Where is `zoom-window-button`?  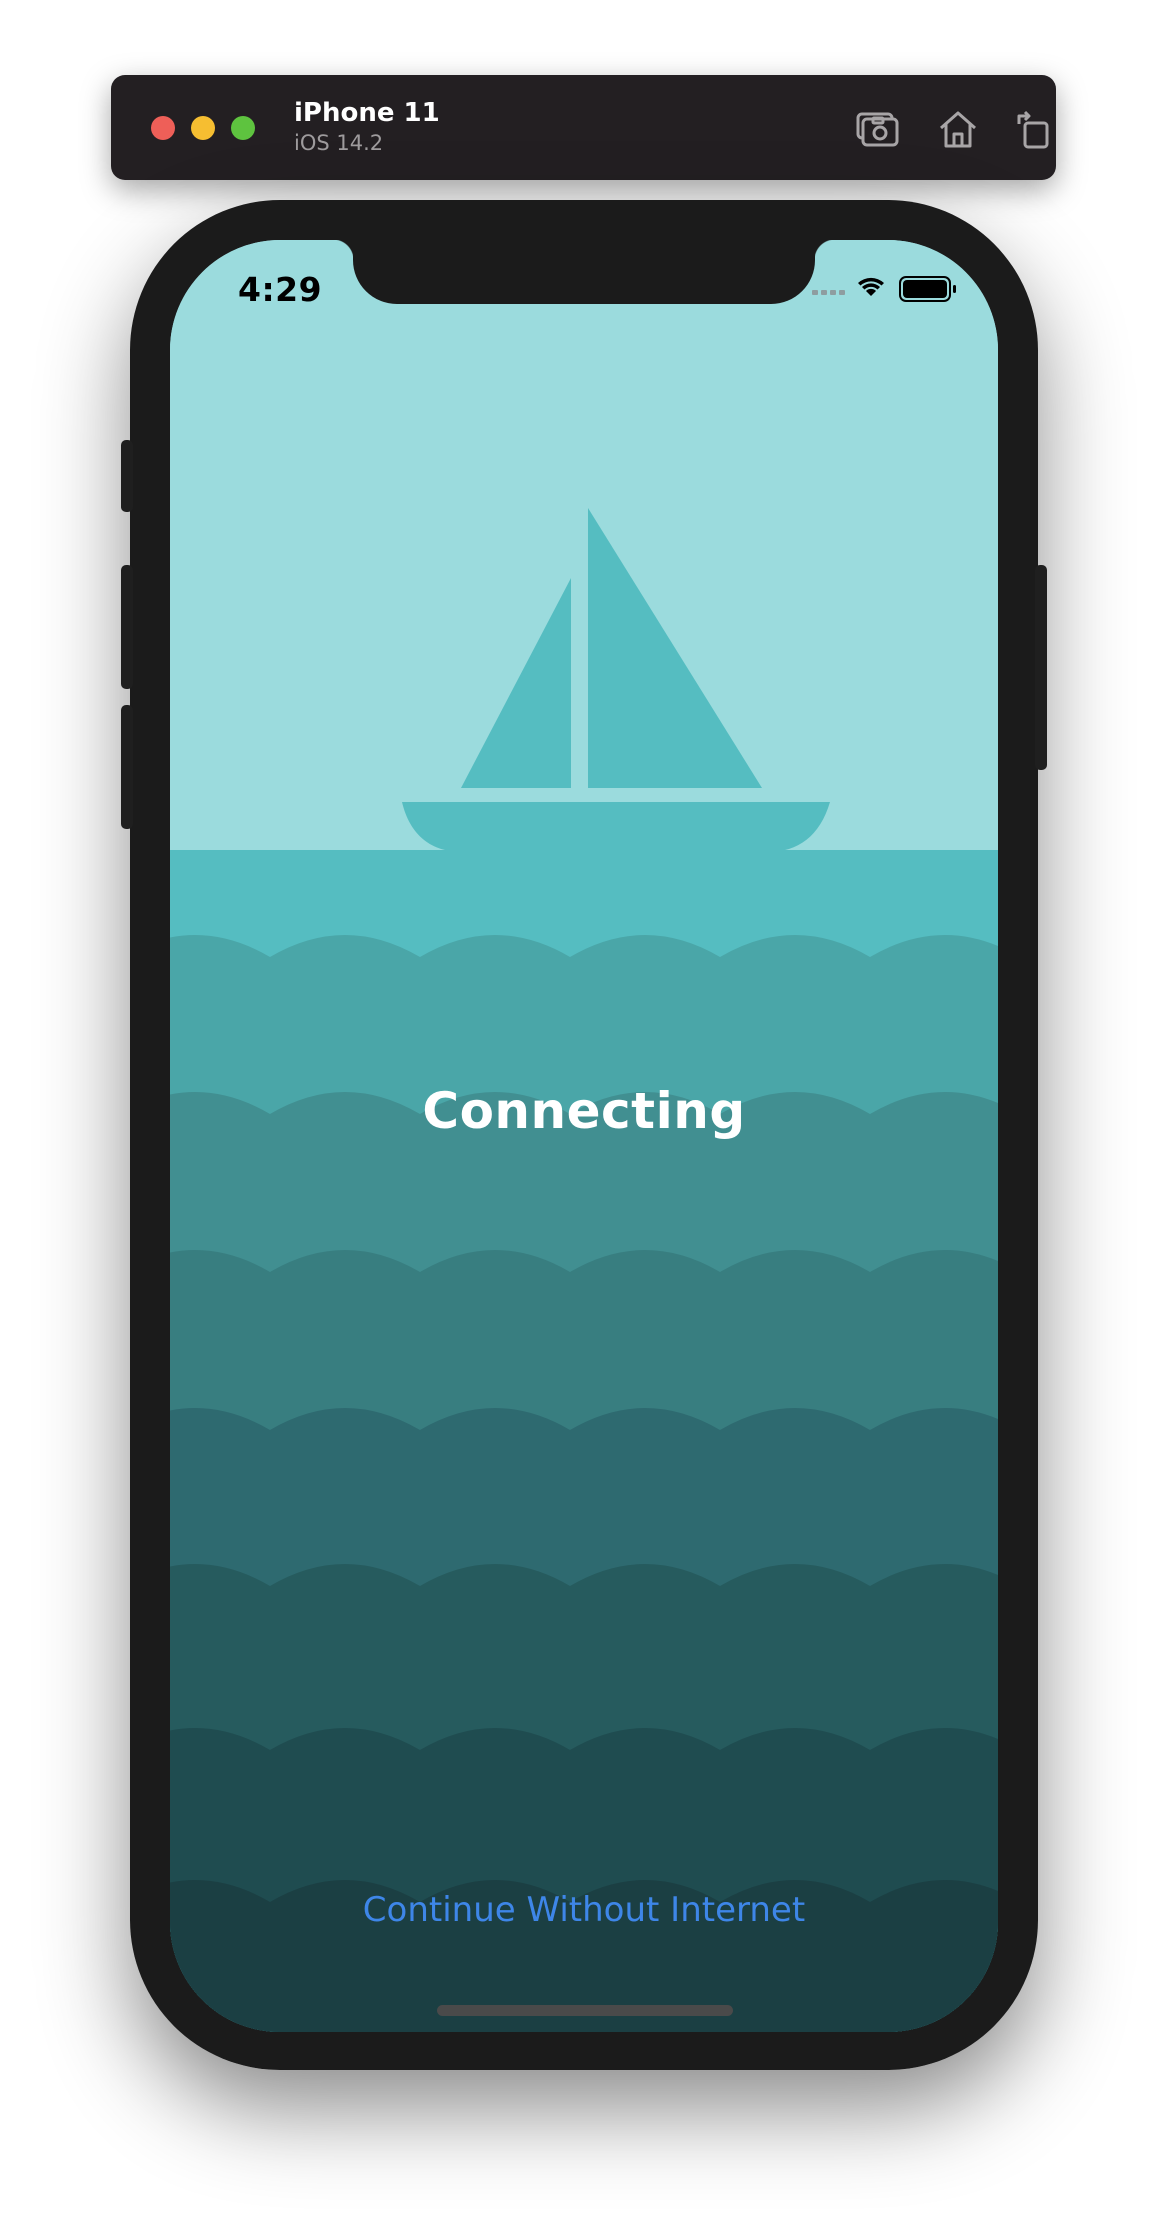 zoom-window-button is located at coordinates (243, 128).